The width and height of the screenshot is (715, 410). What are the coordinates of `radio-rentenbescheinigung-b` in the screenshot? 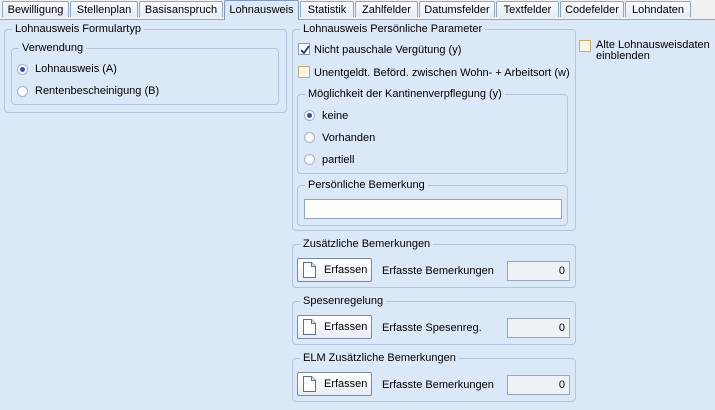 It's located at (22, 91).